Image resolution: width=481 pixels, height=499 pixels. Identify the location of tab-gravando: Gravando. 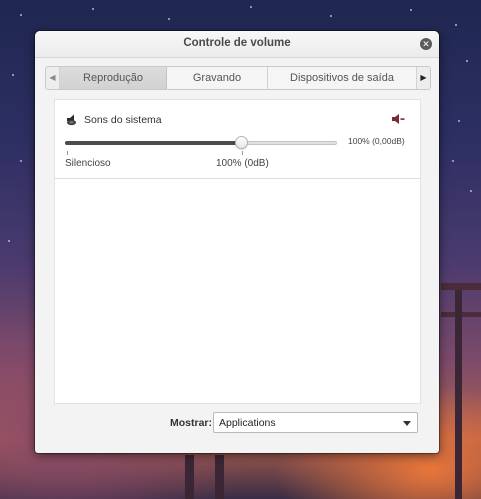
(217, 78).